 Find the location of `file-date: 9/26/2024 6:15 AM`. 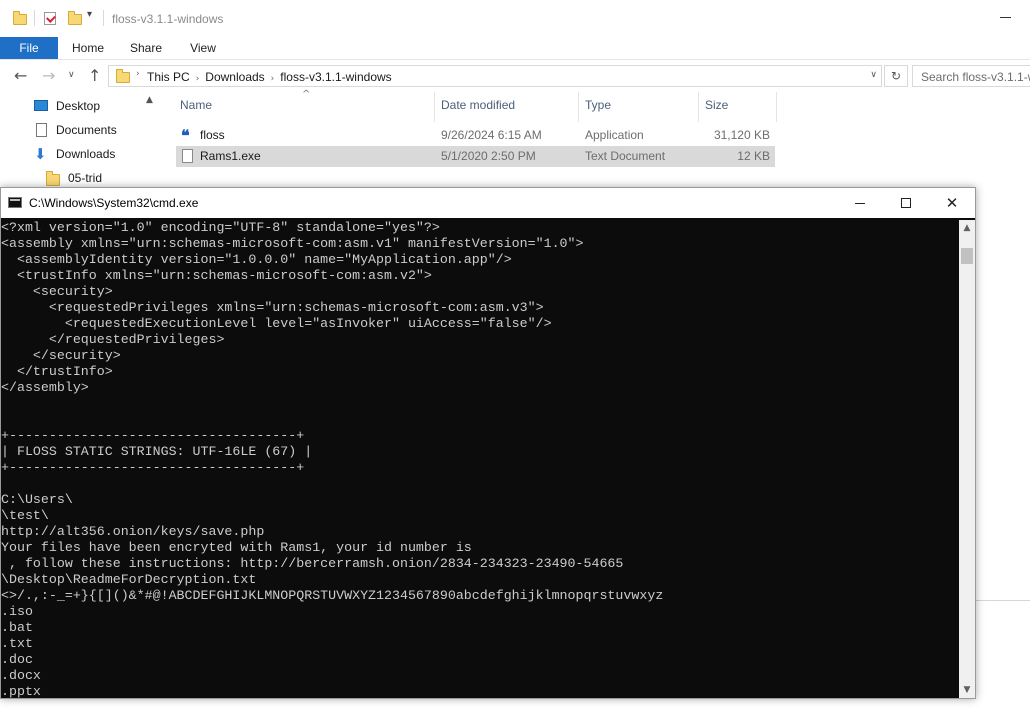

file-date: 9/26/2024 6:15 AM is located at coordinates (491, 135).